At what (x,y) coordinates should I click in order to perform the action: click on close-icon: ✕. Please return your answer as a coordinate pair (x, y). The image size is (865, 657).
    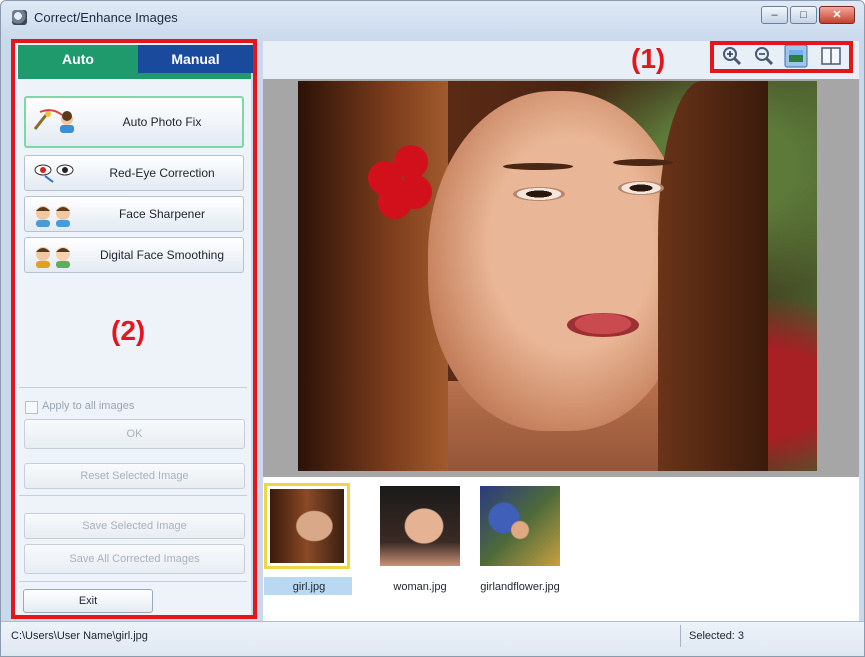
    Looking at the image, I should click on (837, 15).